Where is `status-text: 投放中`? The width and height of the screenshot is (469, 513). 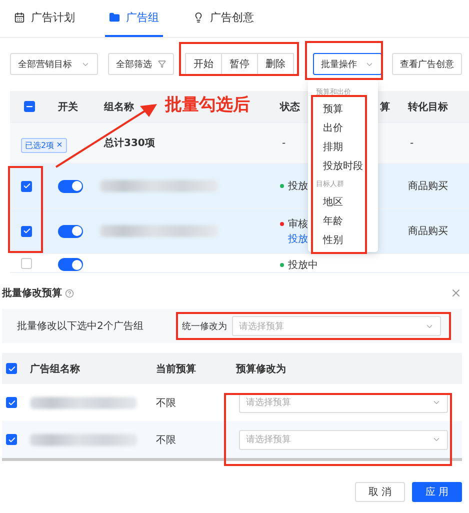 status-text: 投放中 is located at coordinates (326, 265).